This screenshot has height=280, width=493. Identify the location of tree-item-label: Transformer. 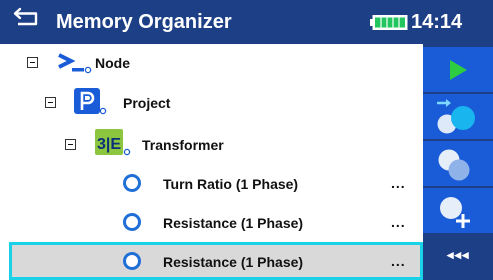
(183, 145).